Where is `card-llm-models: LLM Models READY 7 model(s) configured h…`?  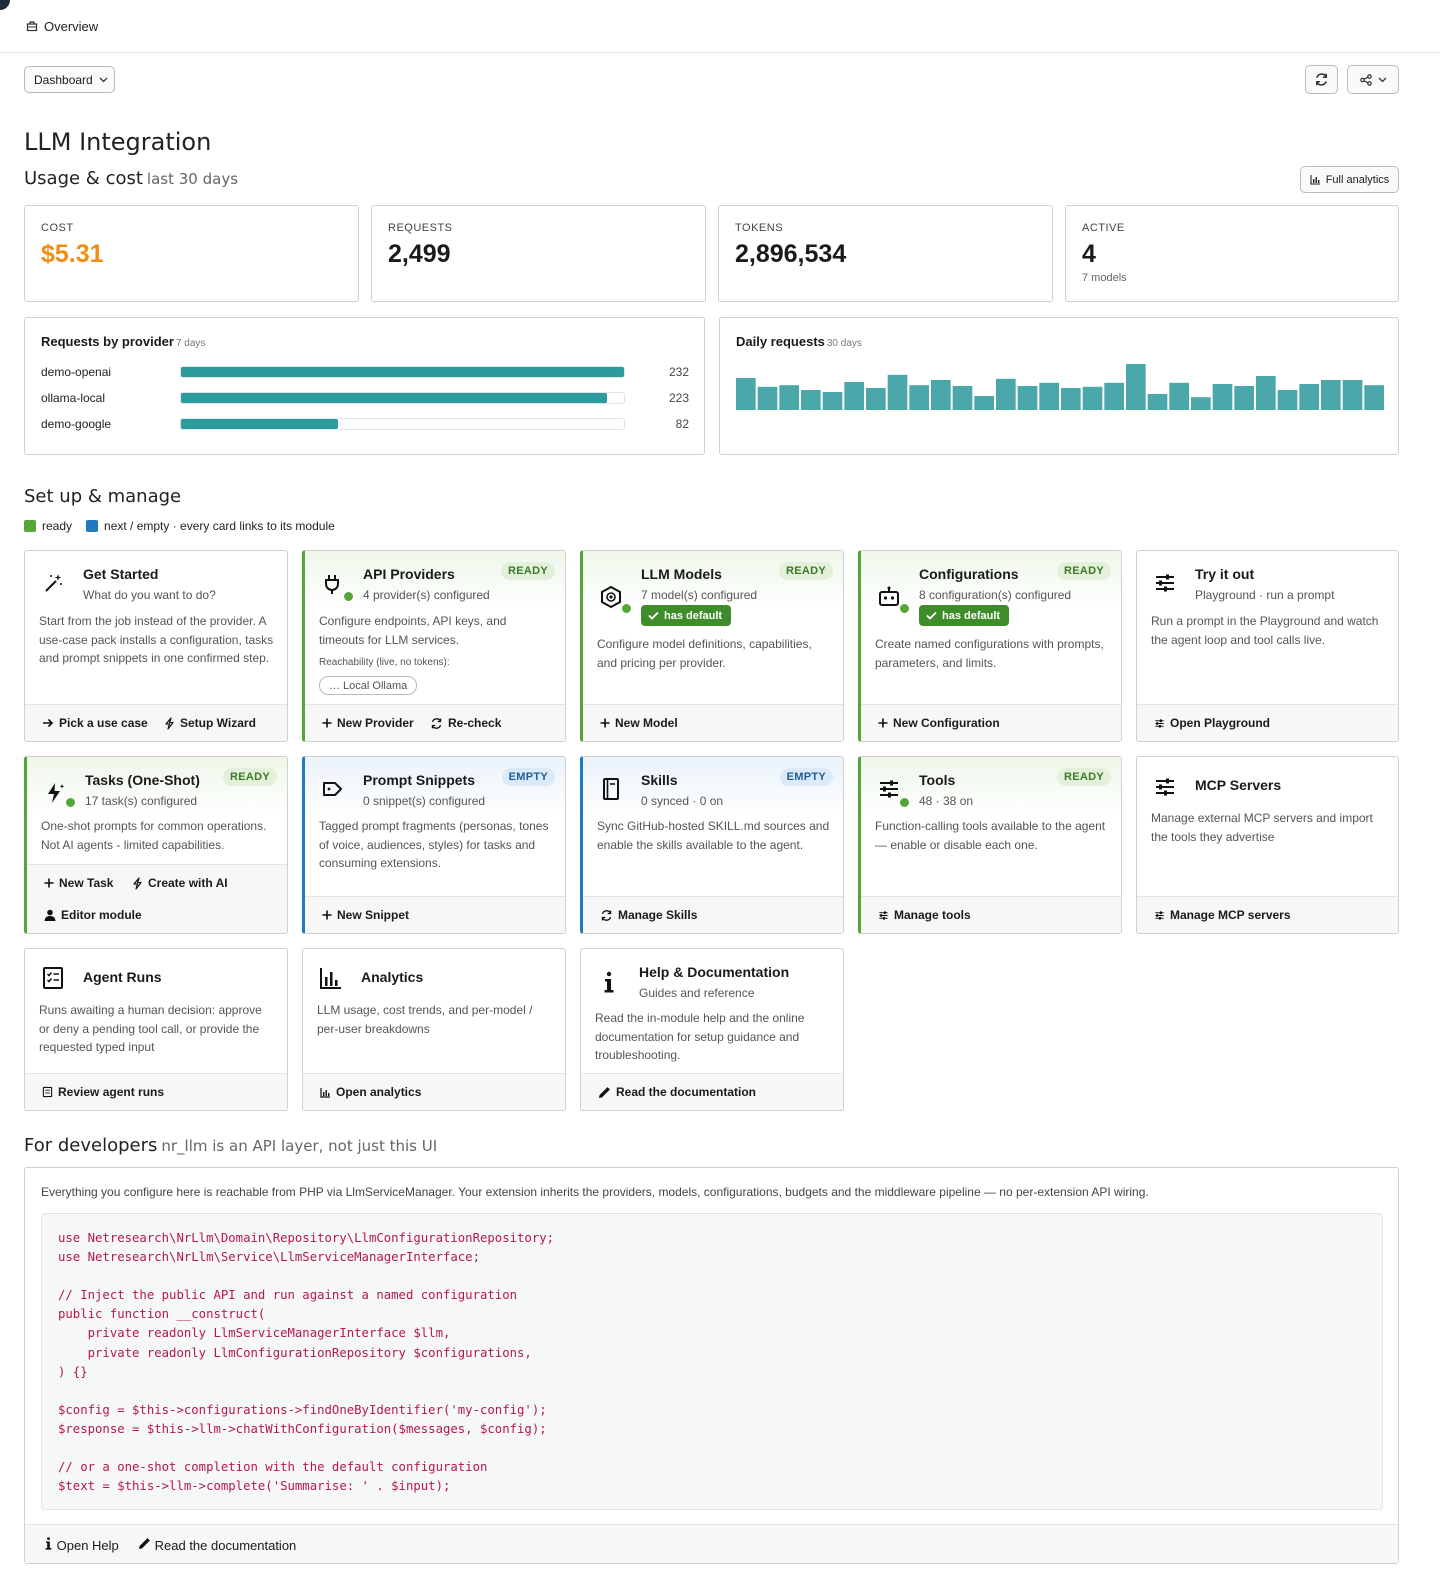
card-llm-models: LLM Models READY 7 model(s) configured h… is located at coordinates (712, 646).